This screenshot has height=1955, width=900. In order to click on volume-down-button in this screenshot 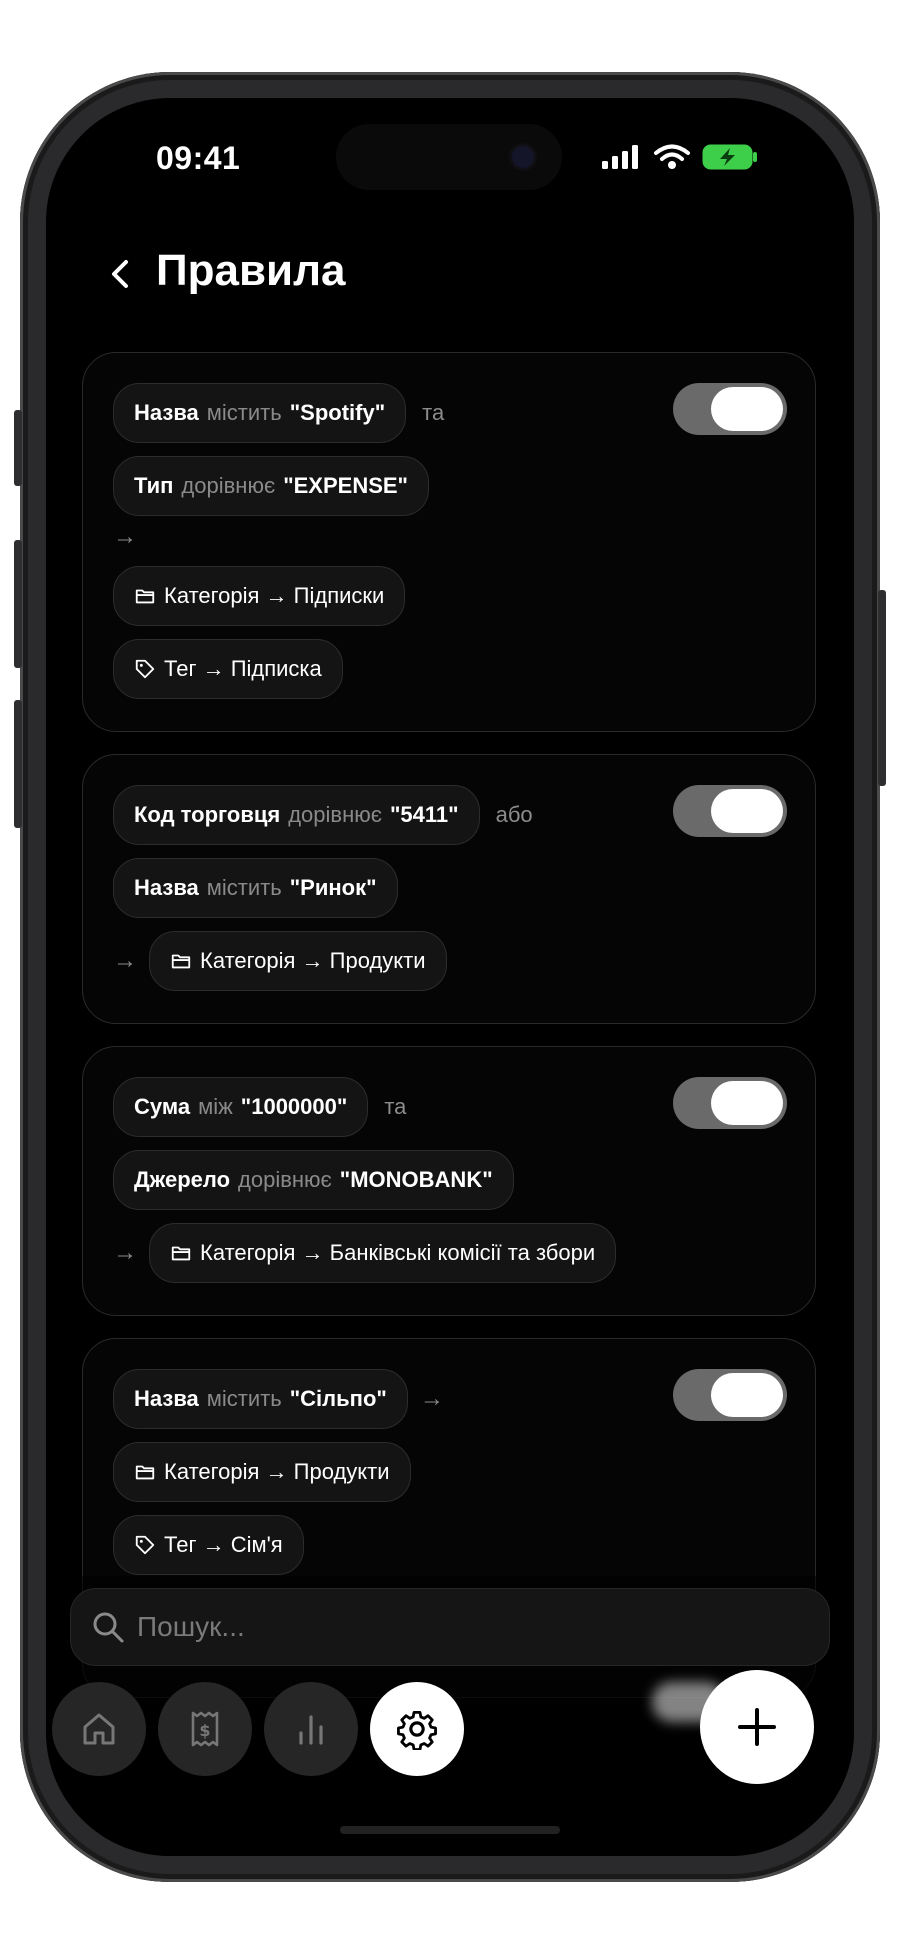, I will do `click(18, 764)`.